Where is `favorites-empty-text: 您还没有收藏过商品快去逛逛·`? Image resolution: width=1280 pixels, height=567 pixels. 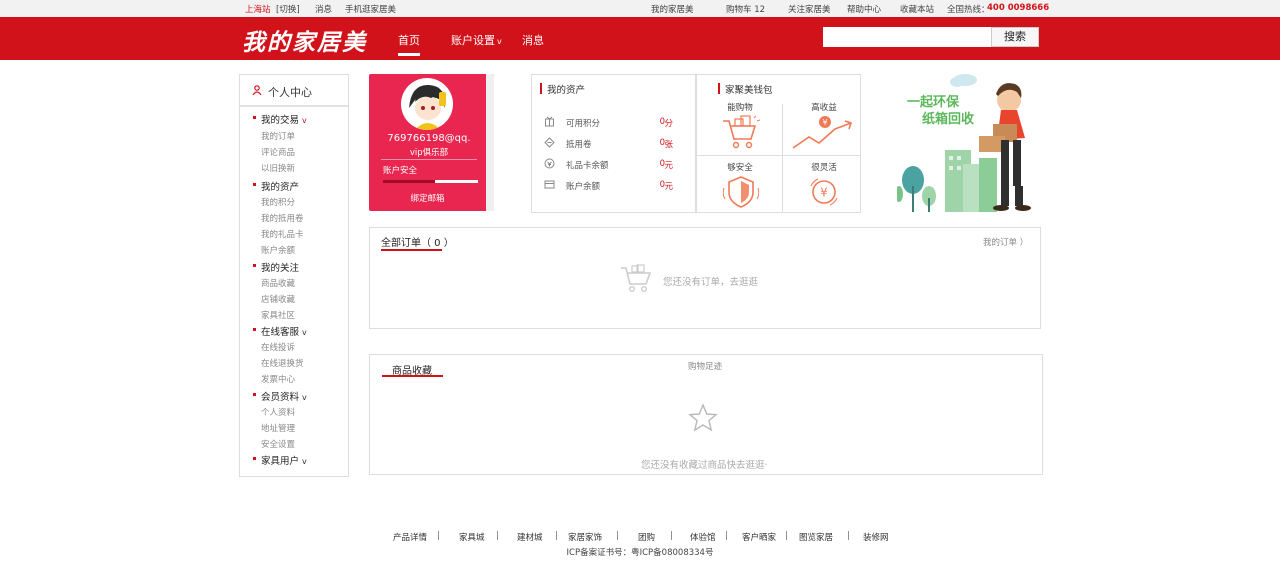
favorites-empty-text: 您还没有收藏过商品快去逛逛· is located at coordinates (704, 464).